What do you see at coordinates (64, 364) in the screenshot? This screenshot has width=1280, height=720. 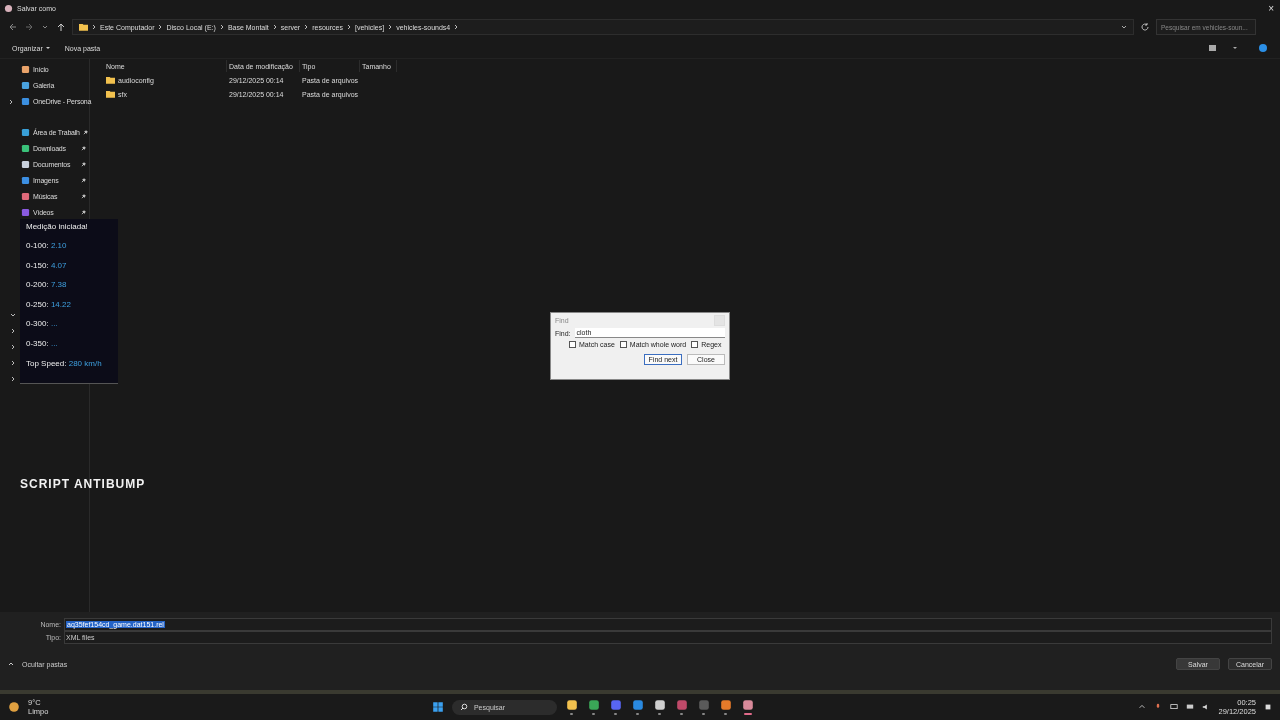 I see `speed-reading: Top Speed: 280 km/h` at bounding box center [64, 364].